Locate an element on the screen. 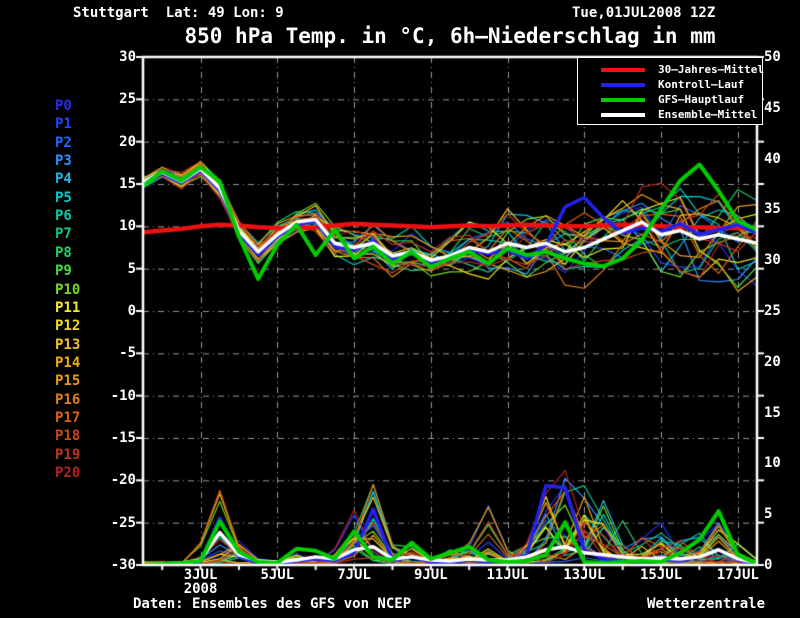 This screenshot has width=800, height=618. date-tick-label: 11JUL is located at coordinates (507, 575).